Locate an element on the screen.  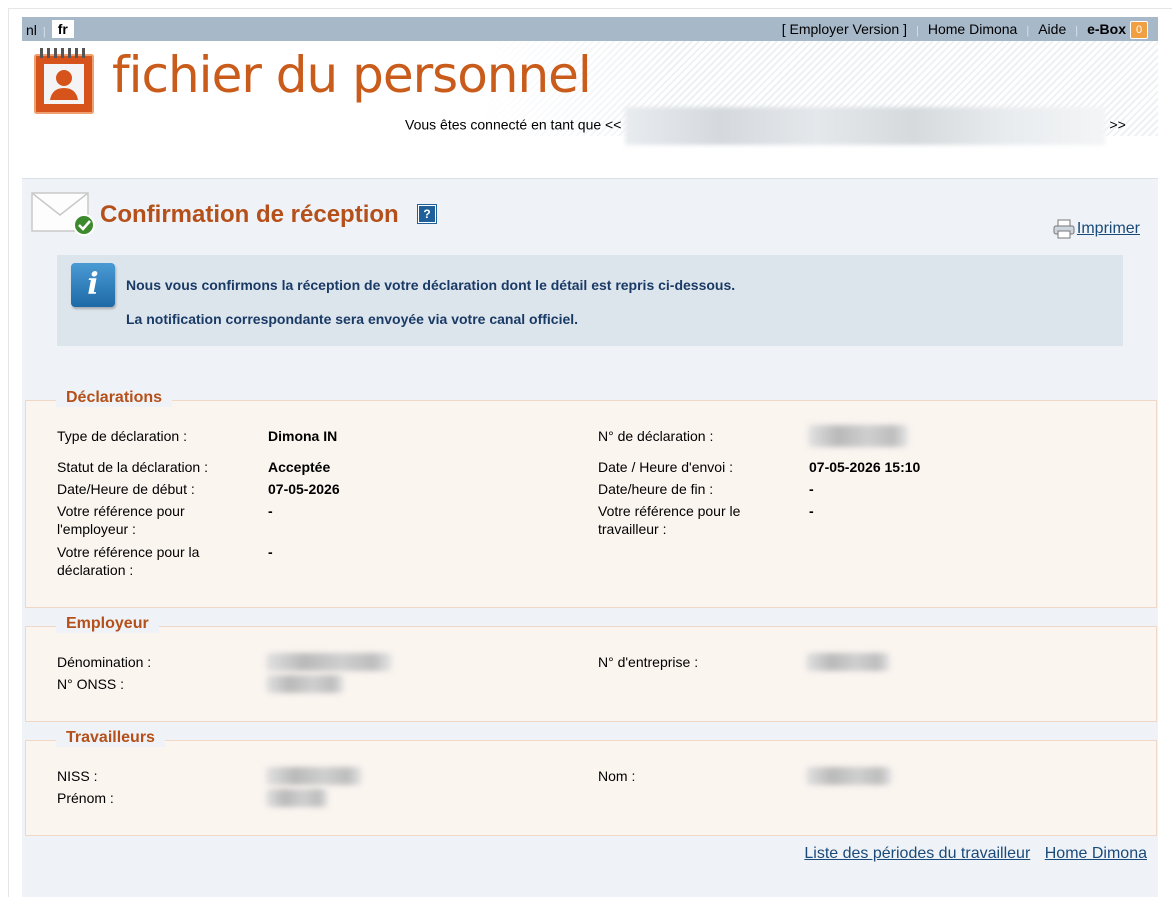
workers-section: Travailleurs NISS : Nom : Prénom : is located at coordinates (591, 782).